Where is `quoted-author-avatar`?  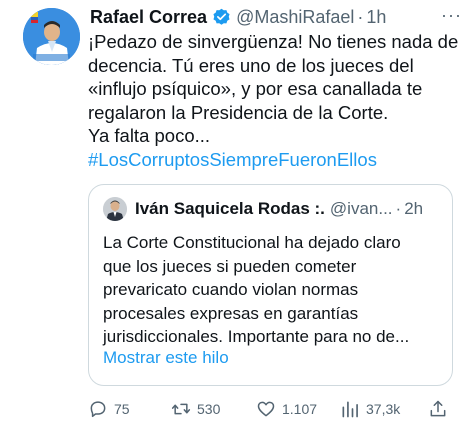
quoted-author-avatar is located at coordinates (115, 209).